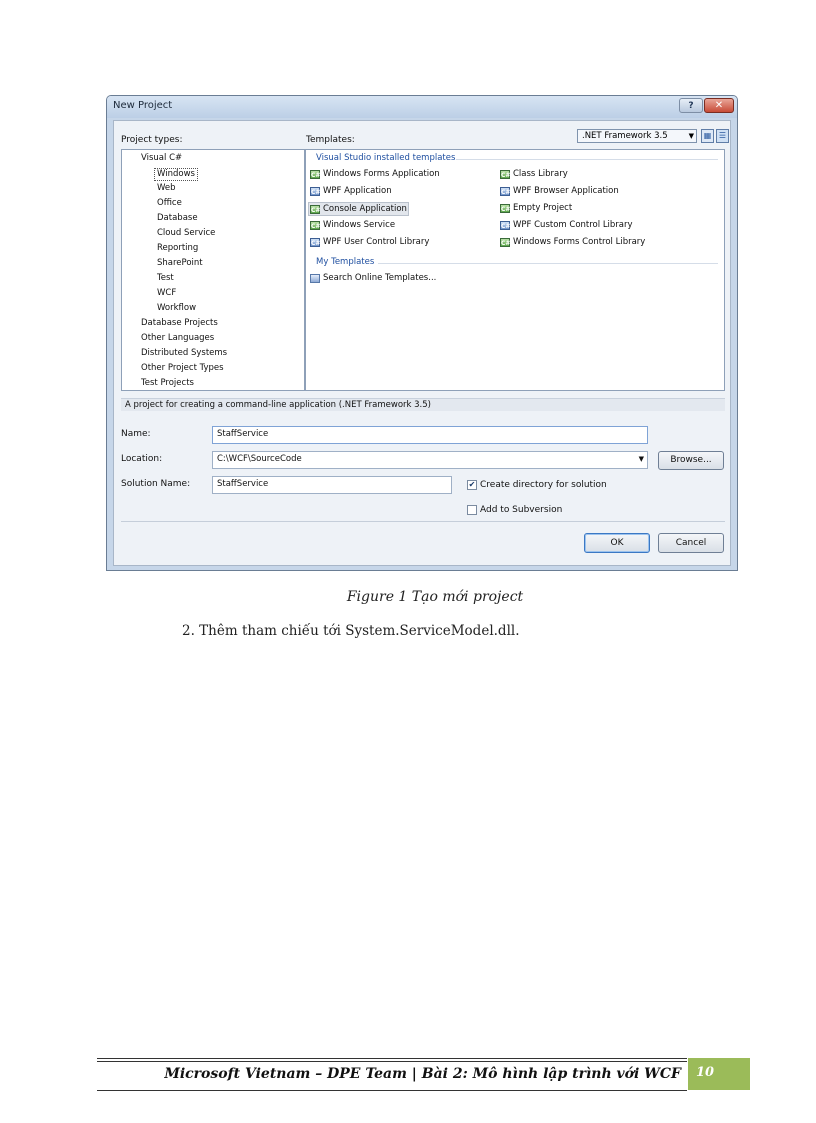 The height and width of the screenshot is (1123, 816). Describe the element at coordinates (430, 460) in the screenshot. I see `location-combo: C:\WCF\SourceCode ▼` at that location.